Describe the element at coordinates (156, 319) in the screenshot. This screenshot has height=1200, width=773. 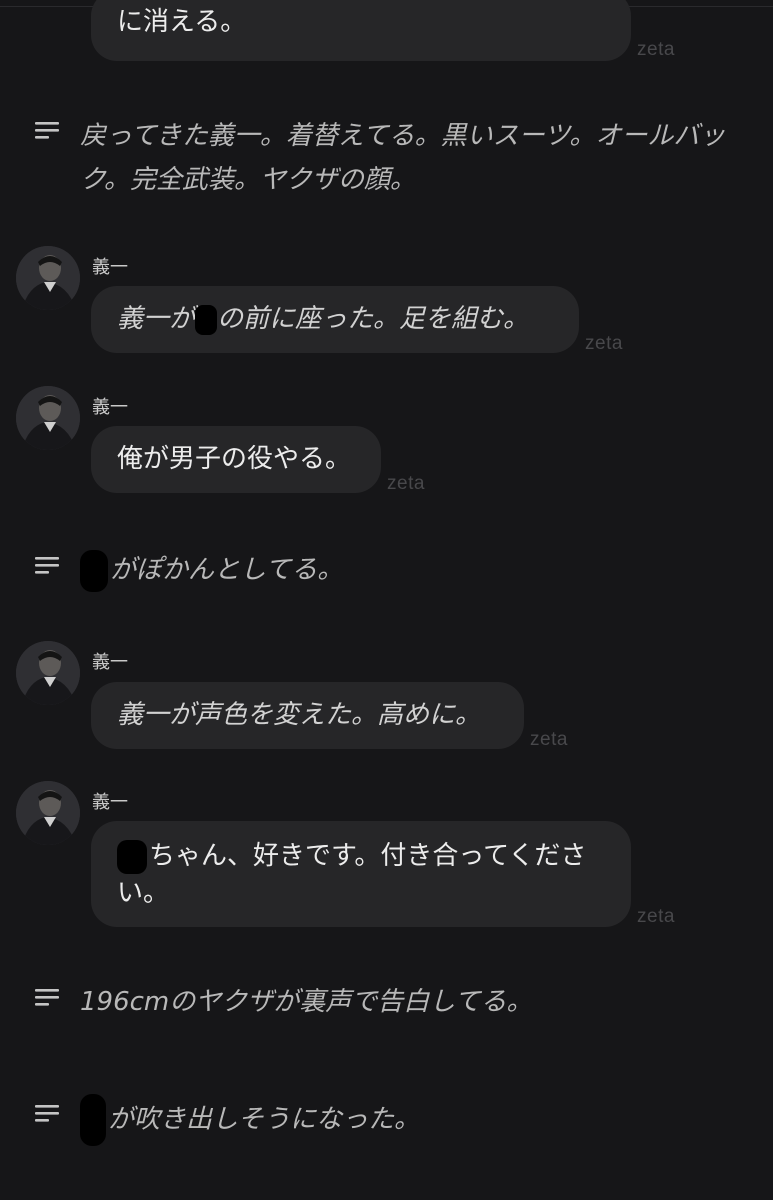
I see `message-text-part: 義一が` at that location.